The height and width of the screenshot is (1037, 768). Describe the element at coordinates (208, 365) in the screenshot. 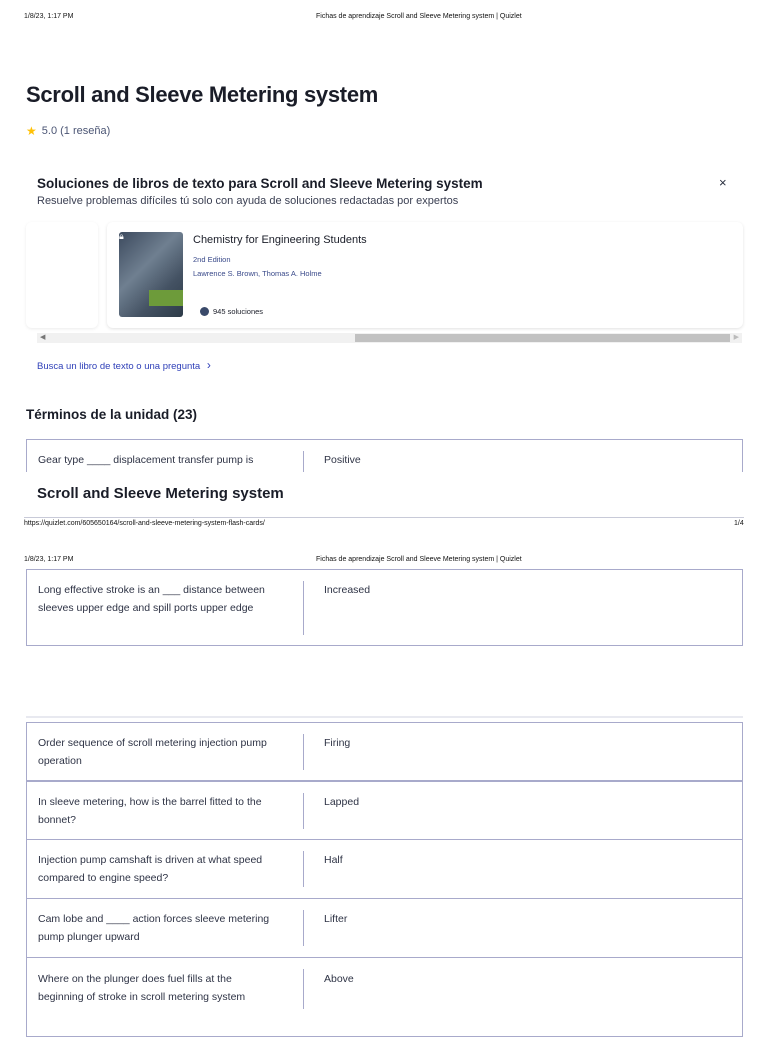

I see `chevron-right-icon: ›` at that location.